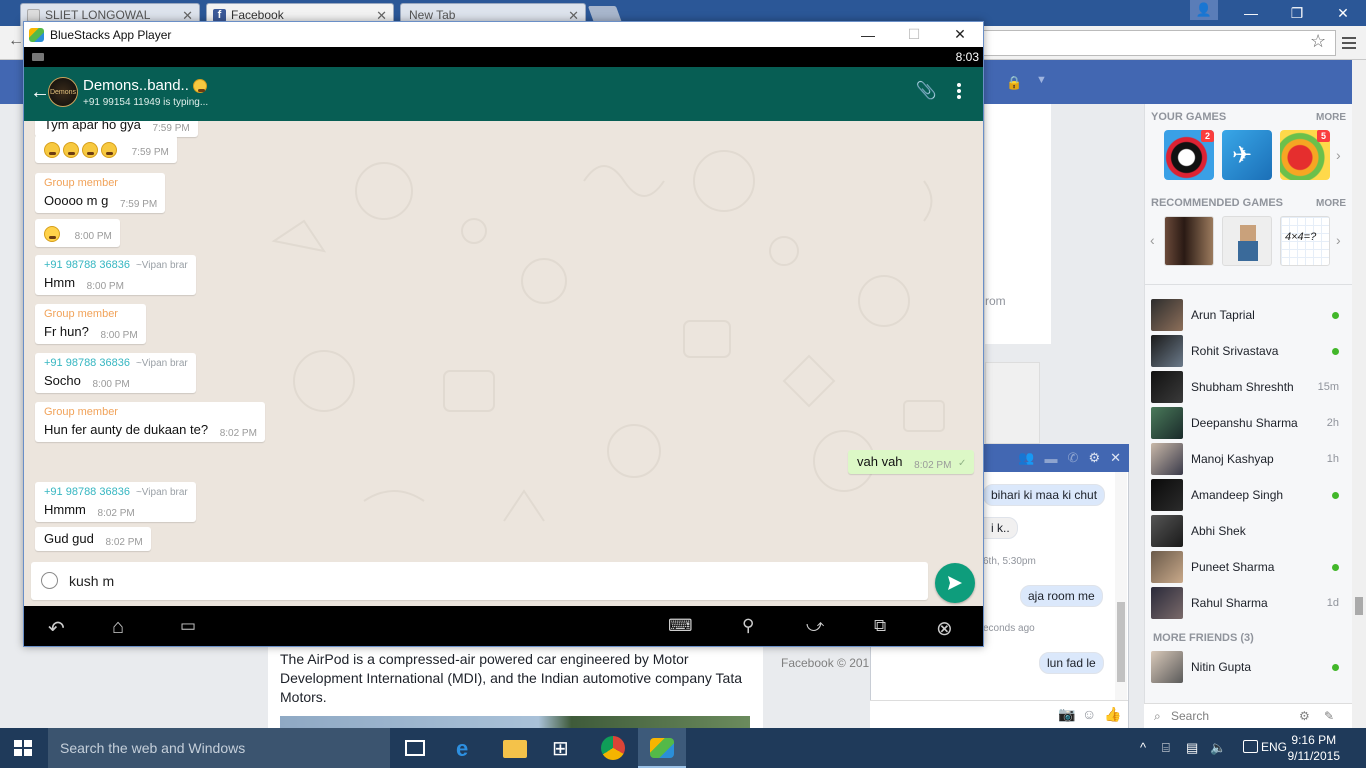 Image resolution: width=1366 pixels, height=768 pixels. I want to click on game-8-ball-pool: 2, so click(1189, 155).